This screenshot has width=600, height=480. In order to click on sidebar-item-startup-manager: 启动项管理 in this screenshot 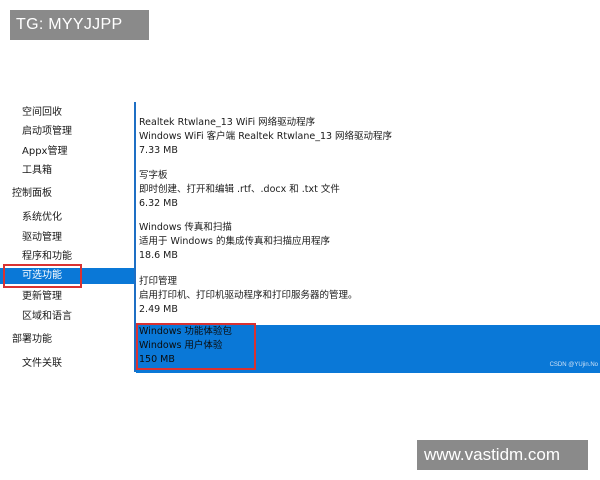, I will do `click(67, 132)`.